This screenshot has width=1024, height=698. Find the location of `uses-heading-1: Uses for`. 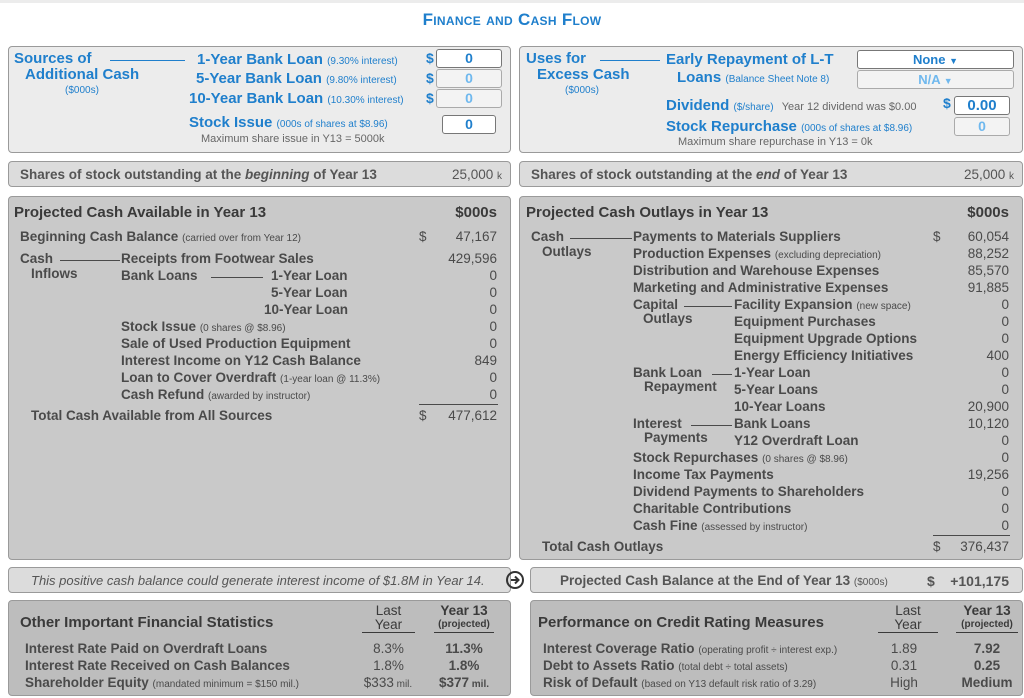

uses-heading-1: Uses for is located at coordinates (556, 58).